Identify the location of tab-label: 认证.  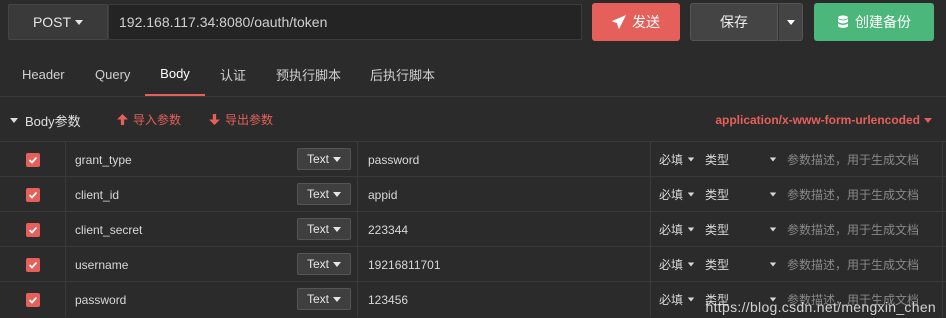
(233, 75).